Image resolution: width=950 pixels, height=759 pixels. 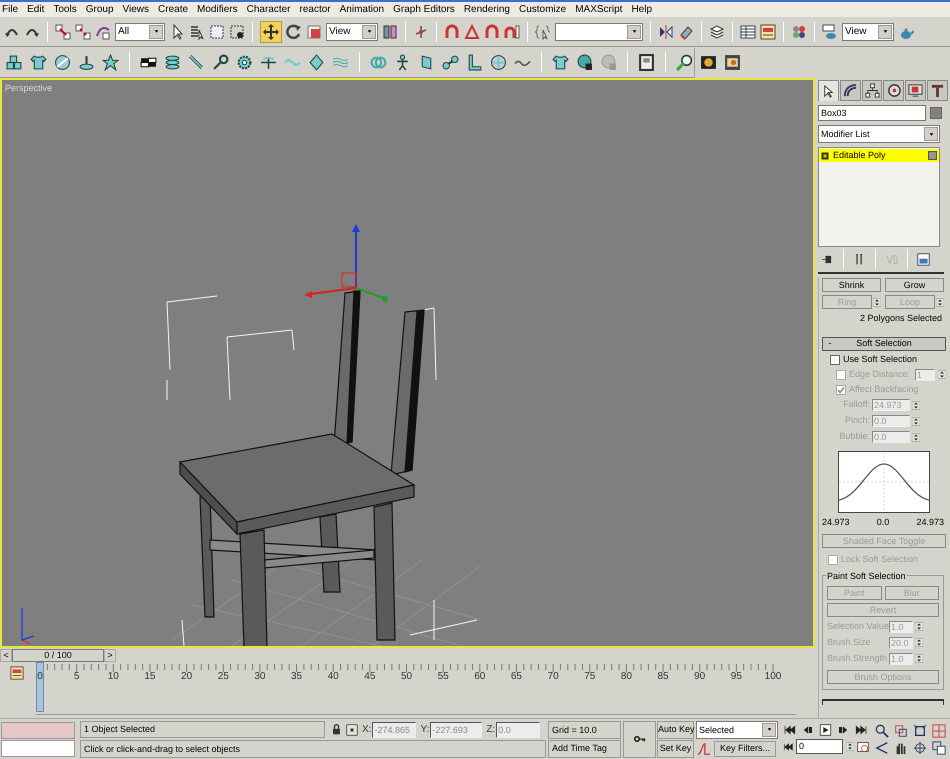 I want to click on menu-item: Customize, so click(x=542, y=9).